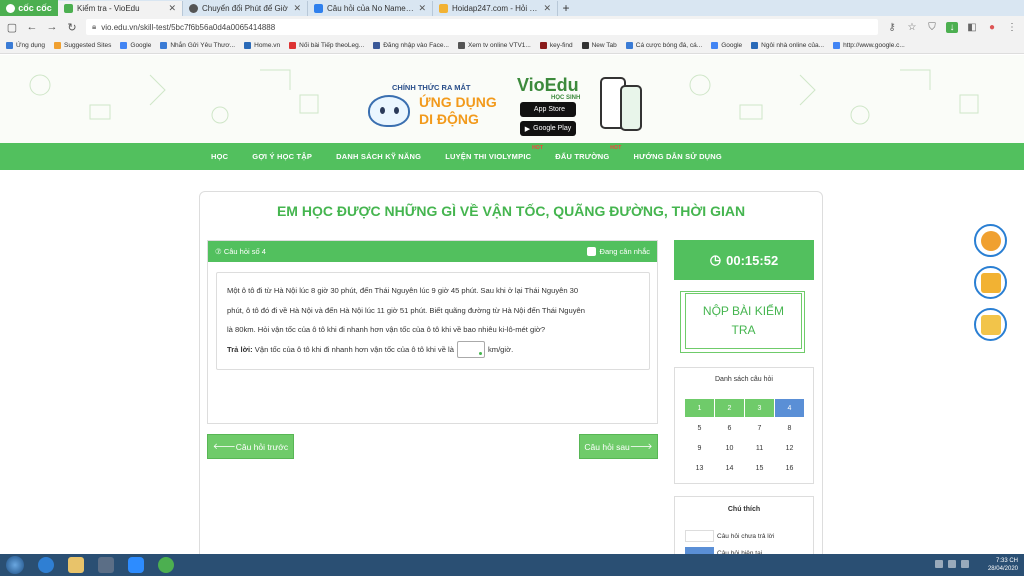 Image resolution: width=1024 pixels, height=576 pixels. I want to click on hoidap-favicon-icon, so click(443, 8).